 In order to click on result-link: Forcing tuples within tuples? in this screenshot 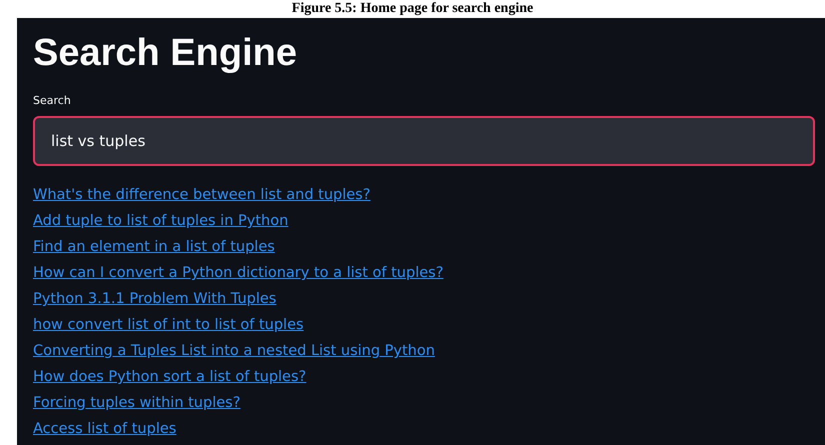, I will do `click(136, 403)`.